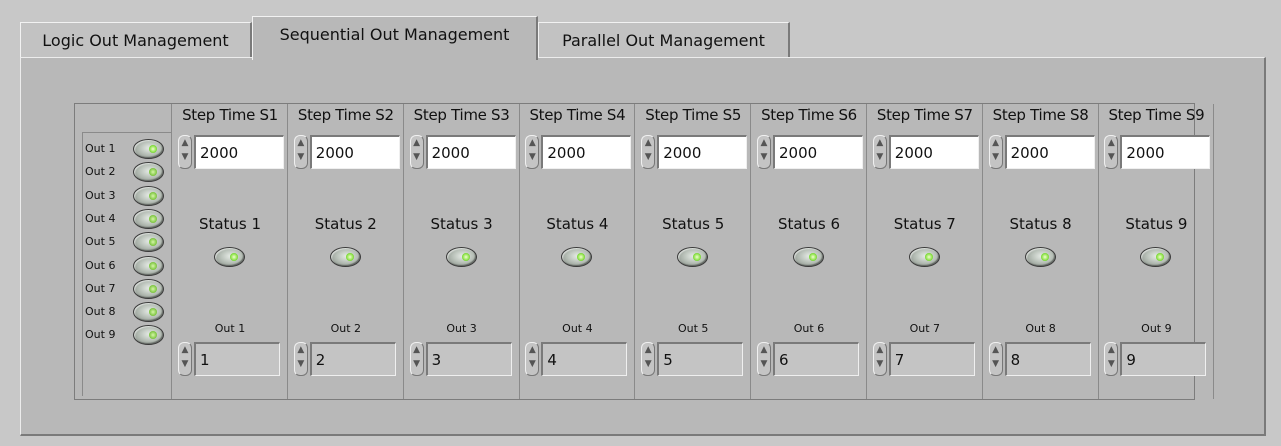  Describe the element at coordinates (816, 359) in the screenshot. I see `out-value-field: 6` at that location.